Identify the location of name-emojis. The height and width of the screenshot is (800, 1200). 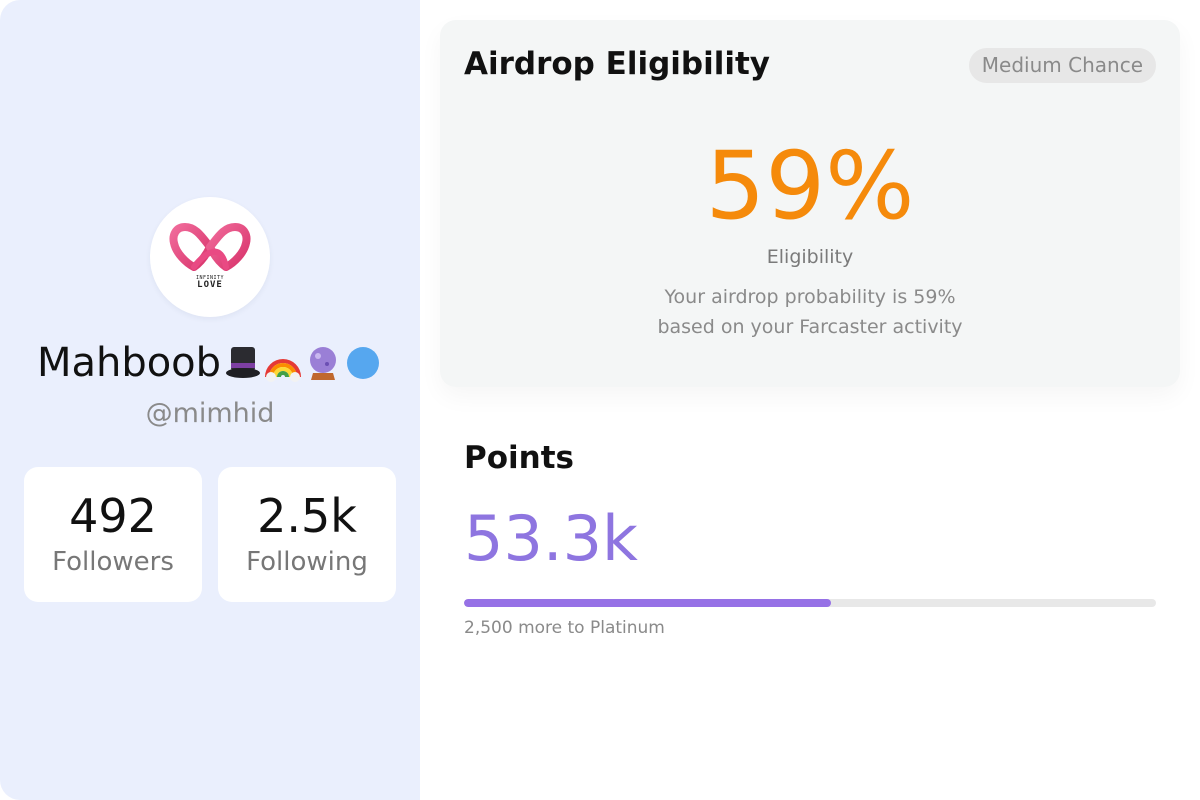
(303, 363).